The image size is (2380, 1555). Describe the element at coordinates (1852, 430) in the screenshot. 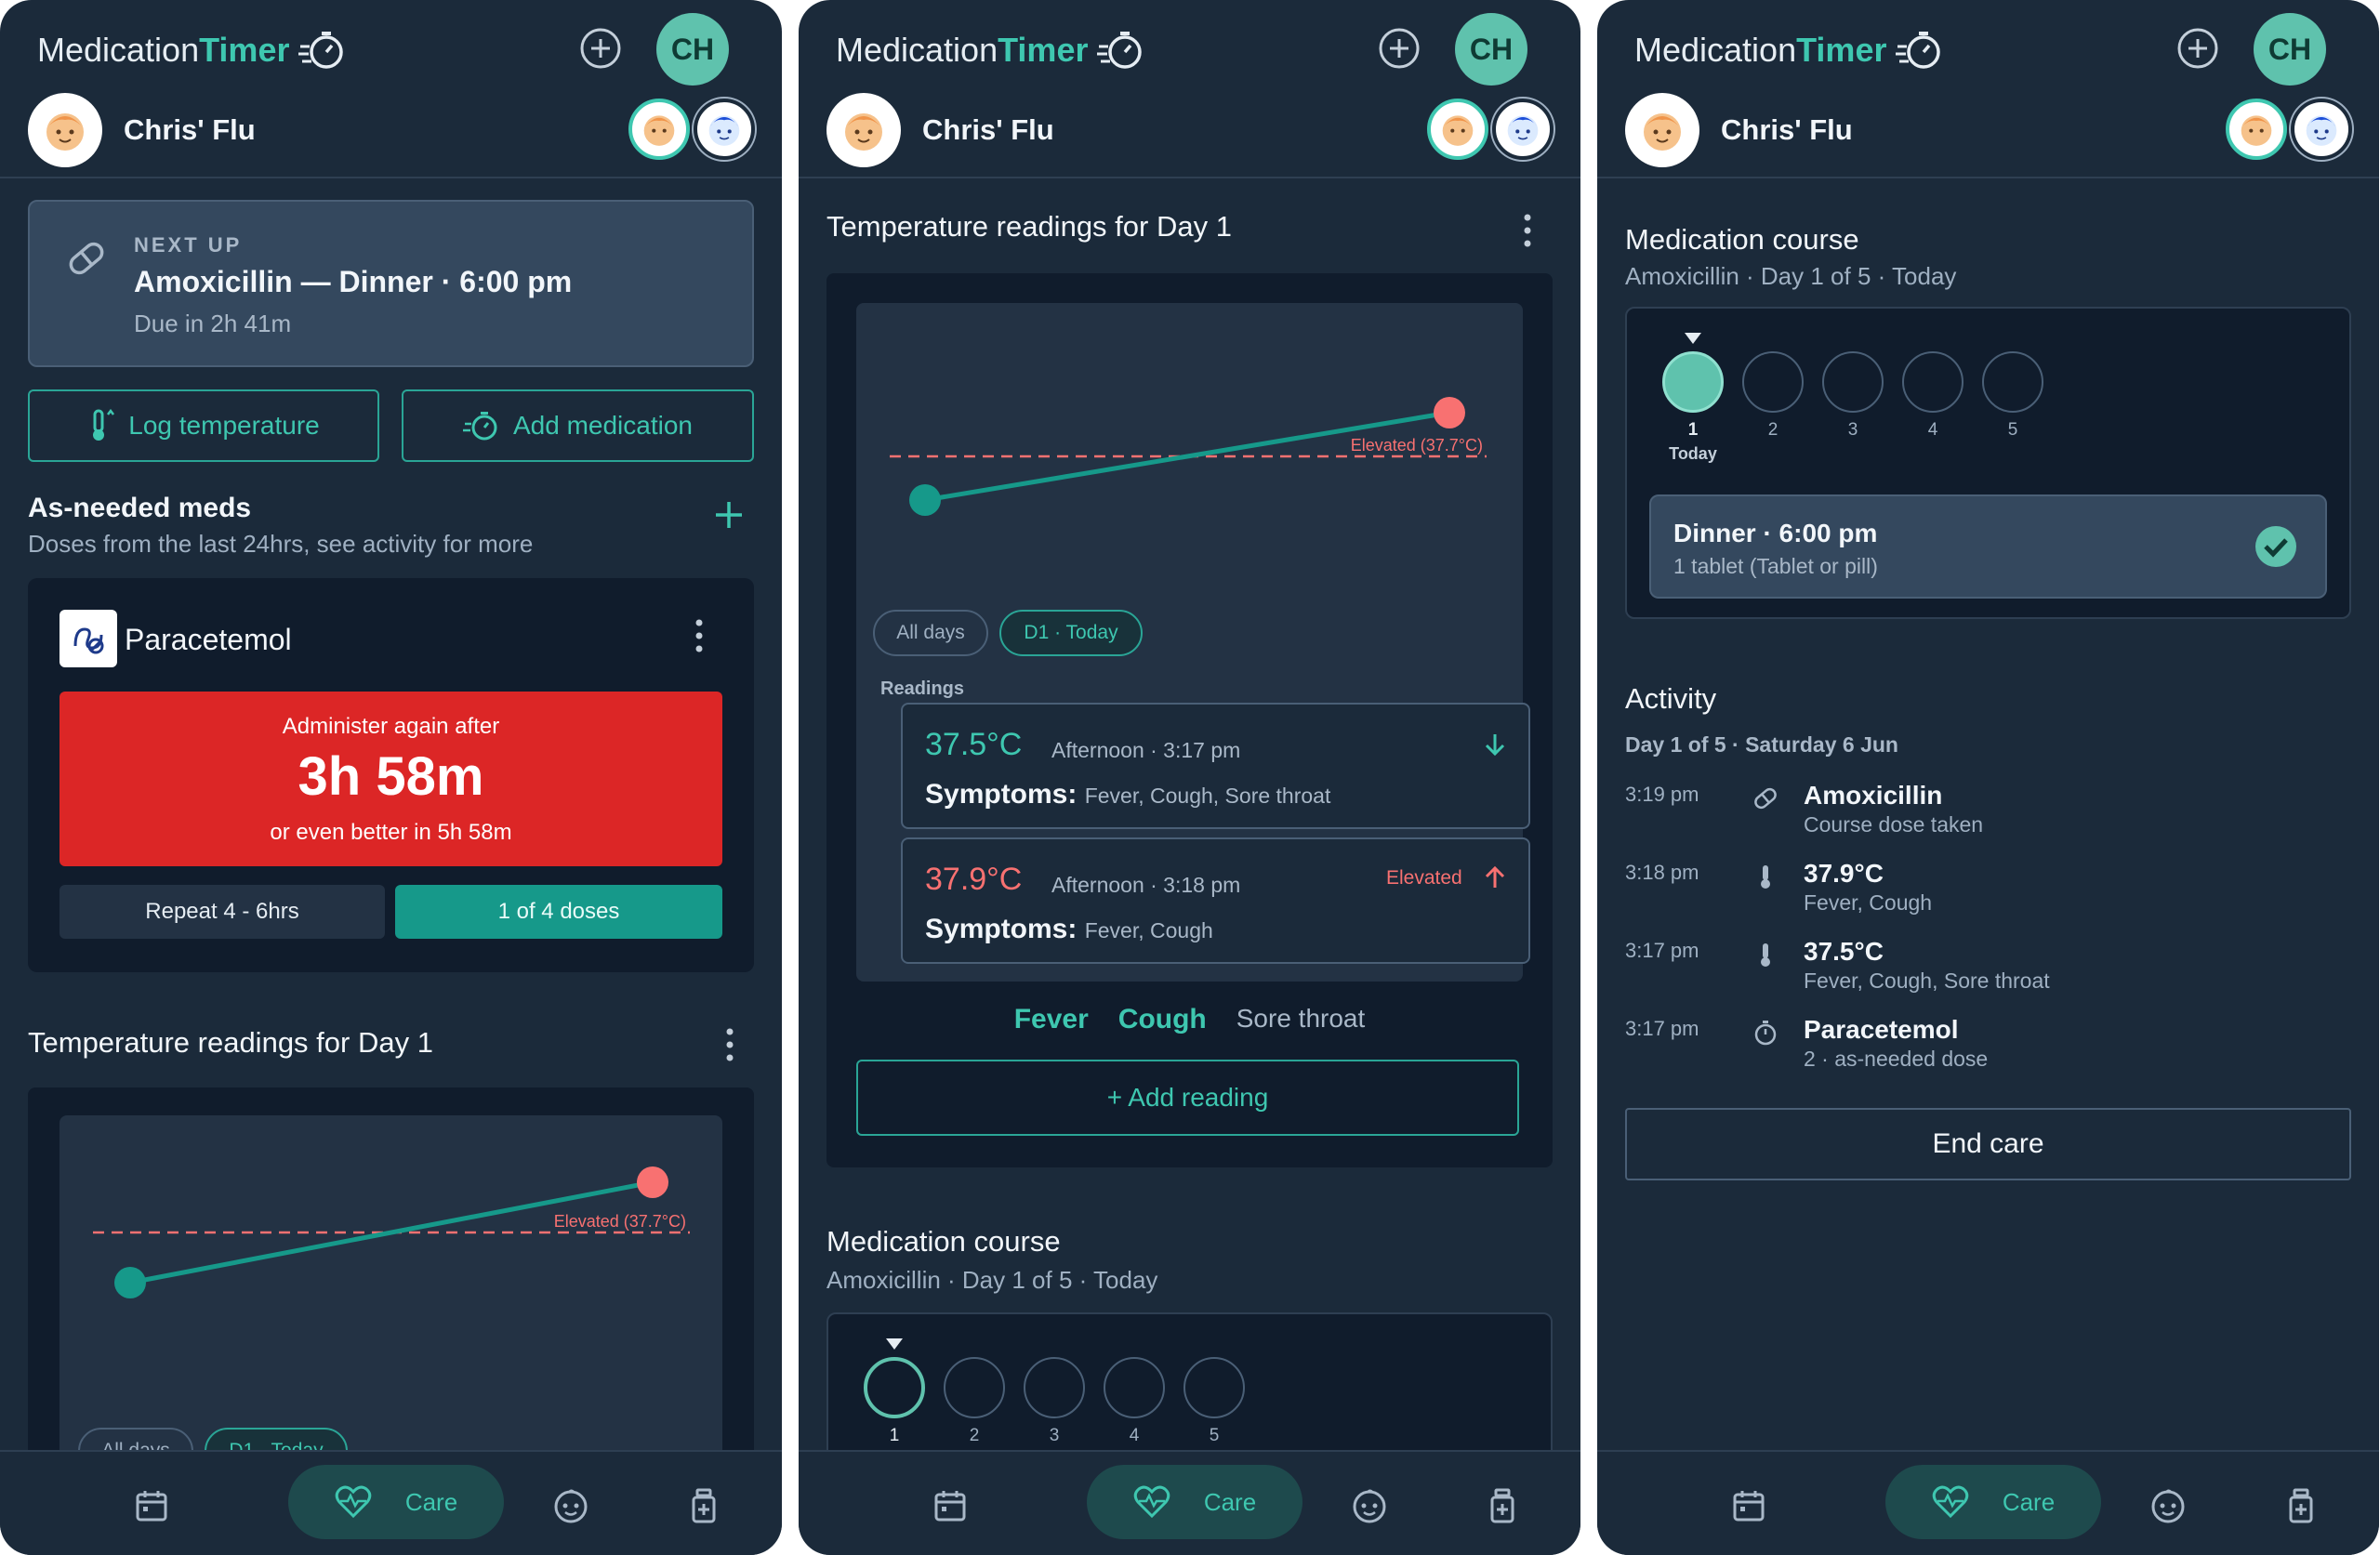

I see `course-day-number: 3` at that location.